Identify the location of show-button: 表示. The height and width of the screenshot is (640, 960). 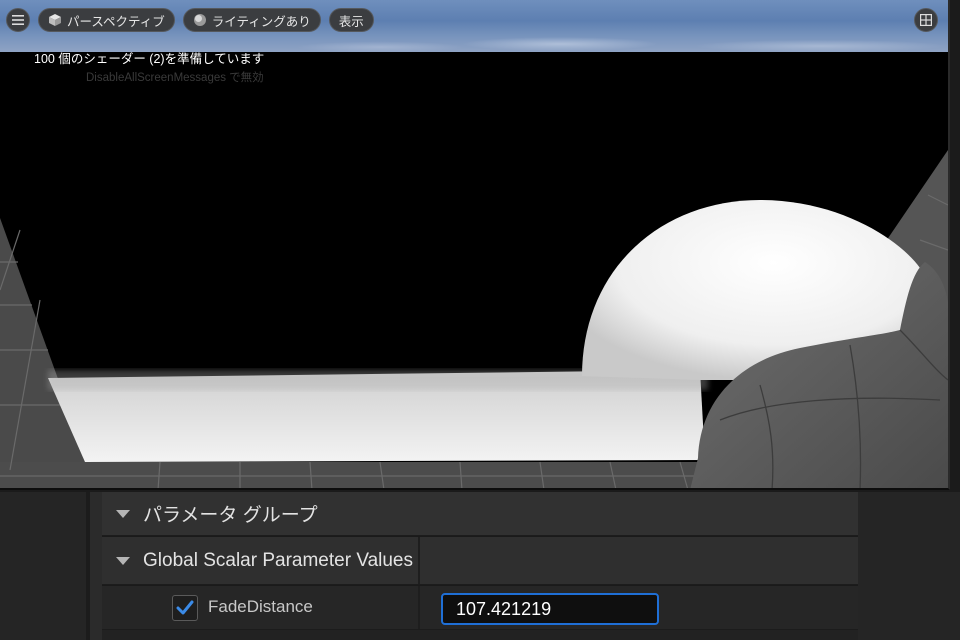
(351, 20).